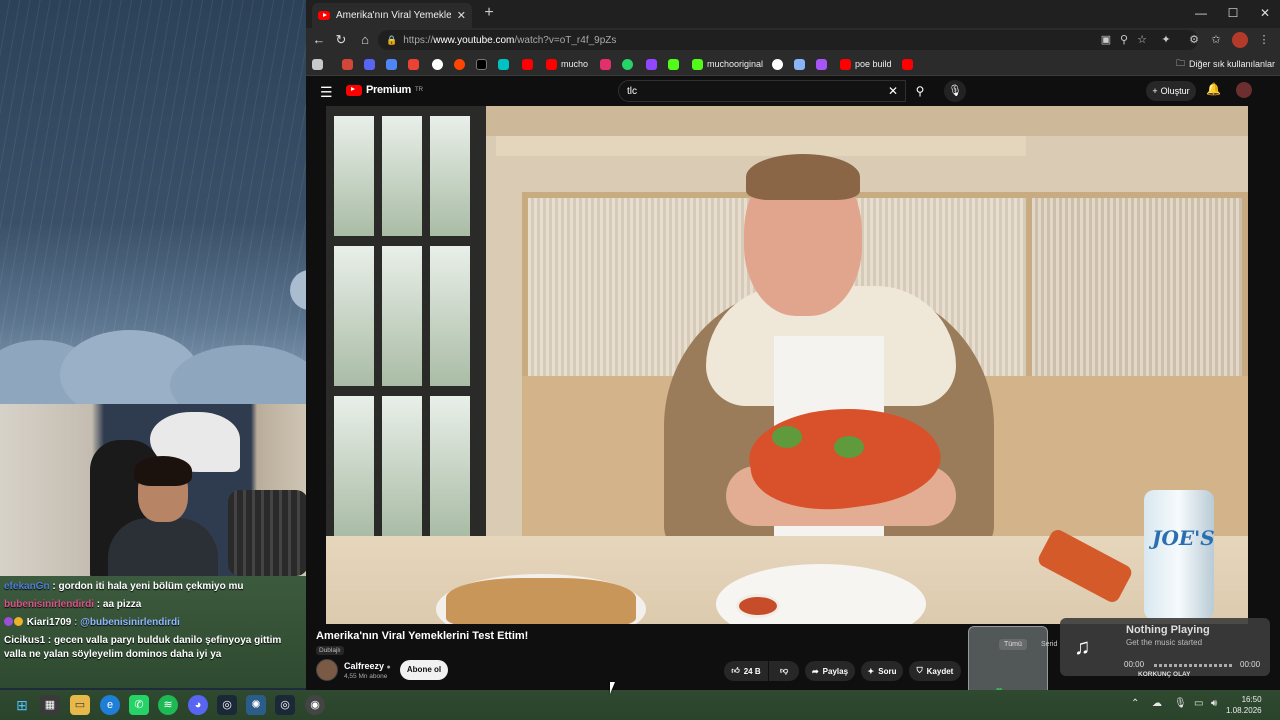  I want to click on steam-alt-icon: ◎, so click(285, 705).